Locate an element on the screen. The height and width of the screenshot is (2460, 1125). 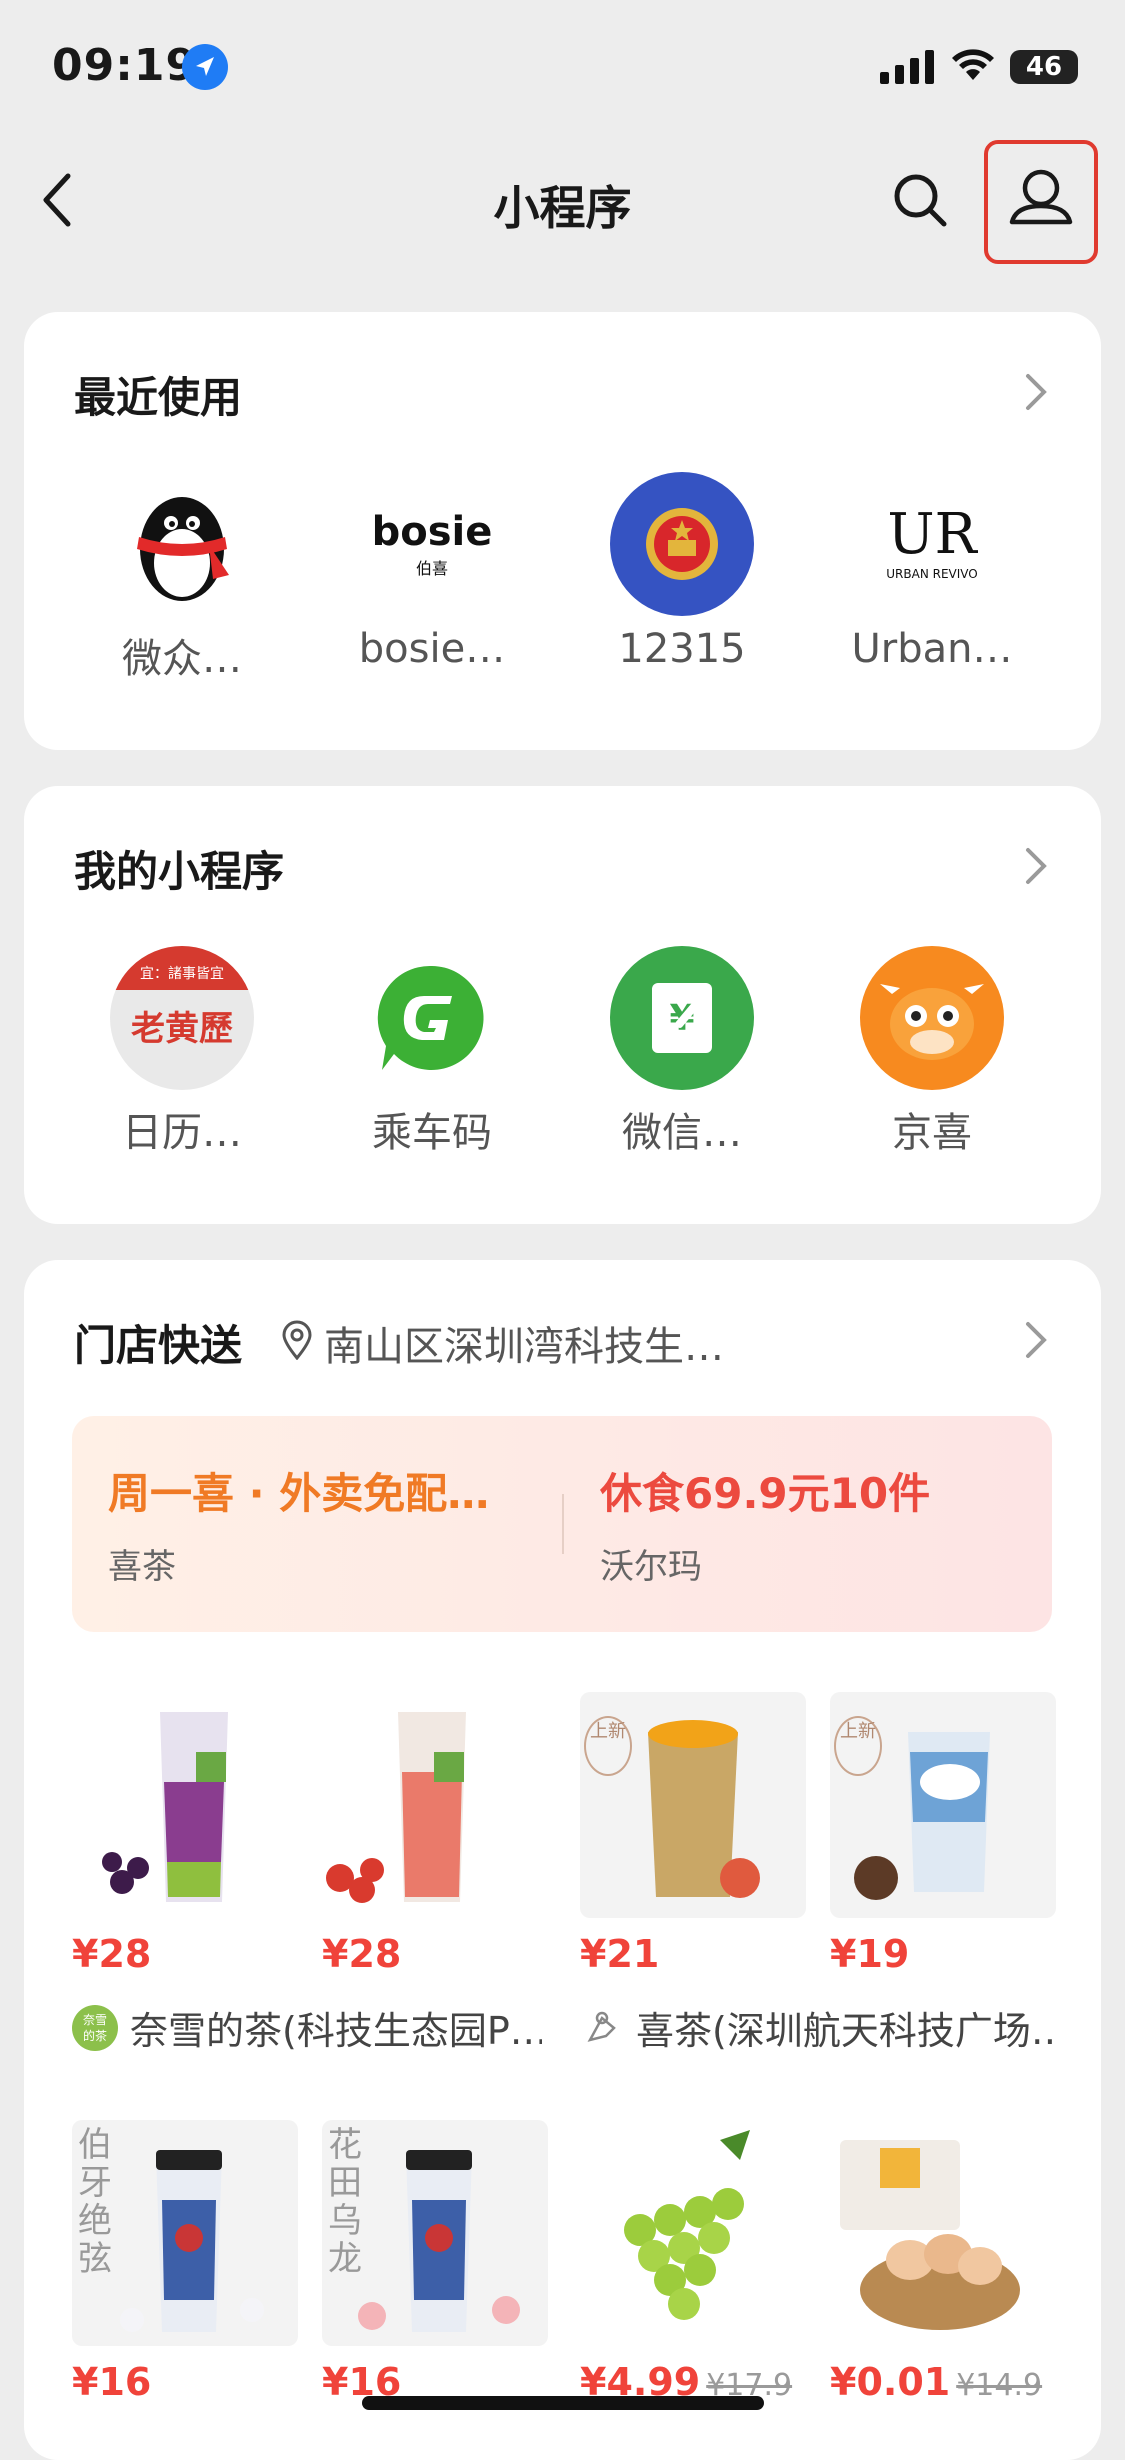
product-card: 伯牙绝弦 ¥16 is located at coordinates (185, 2262).